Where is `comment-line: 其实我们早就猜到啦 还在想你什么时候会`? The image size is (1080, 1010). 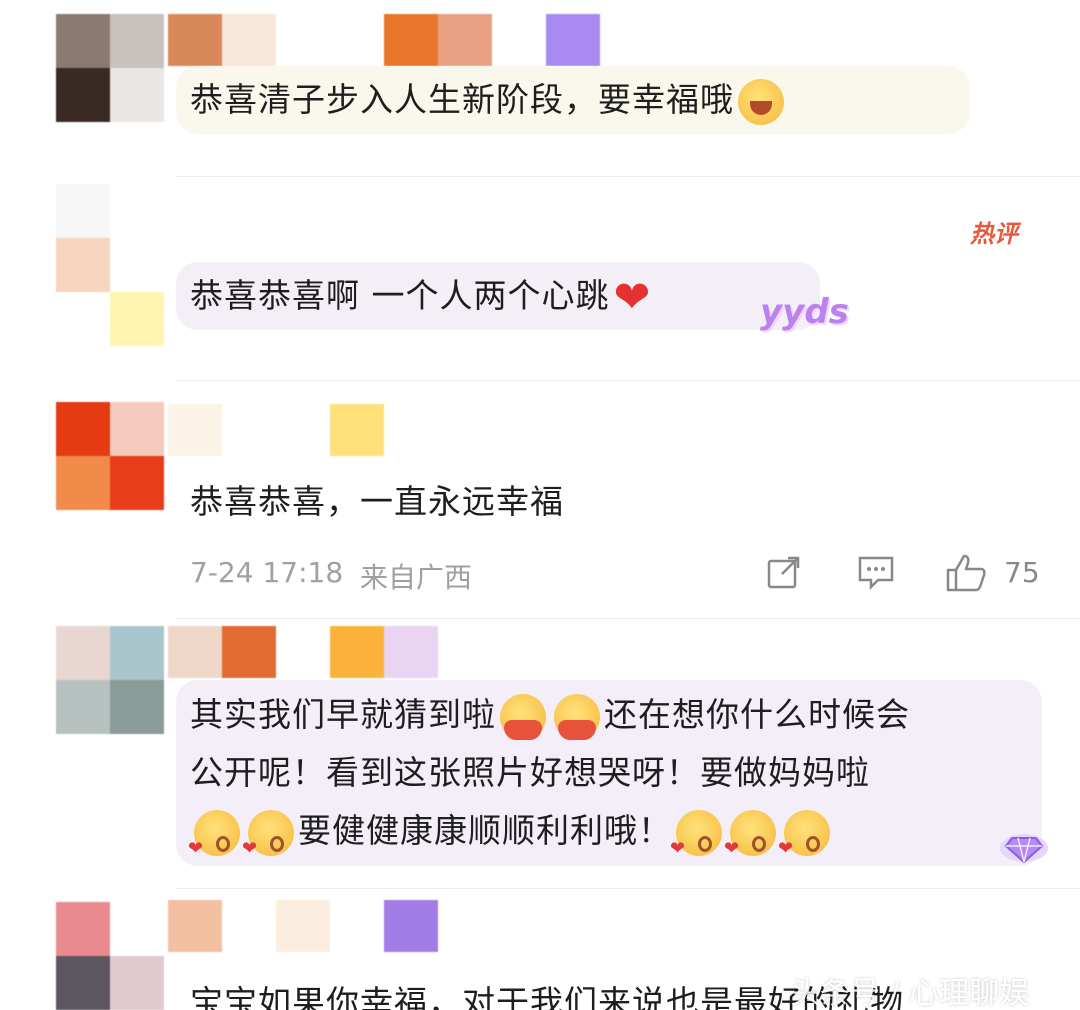 comment-line: 其实我们早就猜到啦 还在想你什么时候会 is located at coordinates (609, 715).